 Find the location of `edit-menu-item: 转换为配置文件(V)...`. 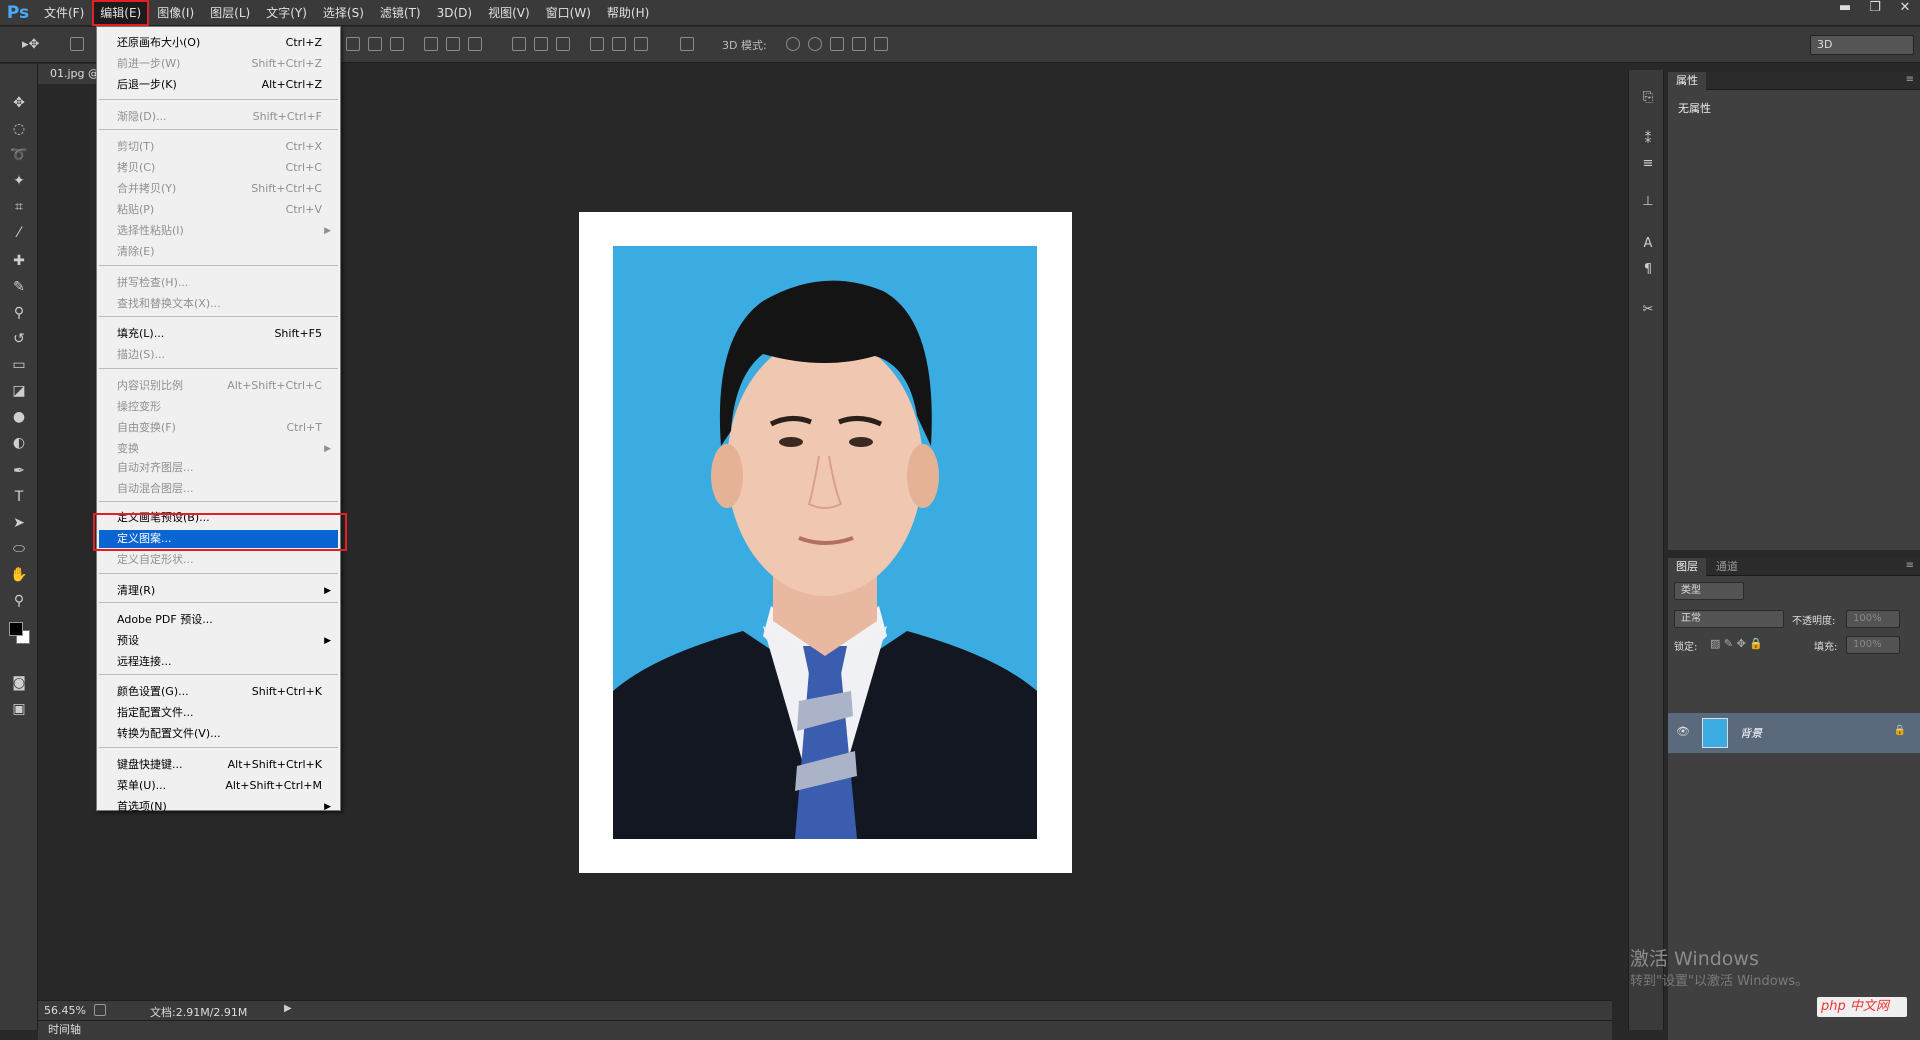

edit-menu-item: 转换为配置文件(V)... is located at coordinates (218, 734).